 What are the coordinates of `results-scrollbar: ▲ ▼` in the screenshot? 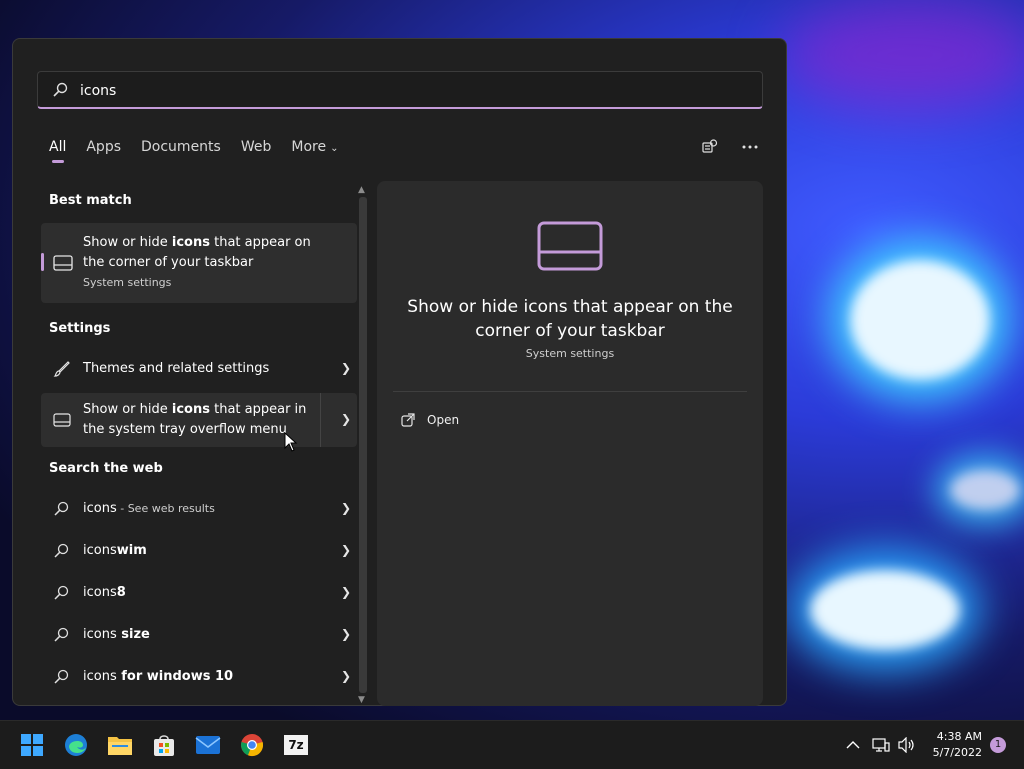 It's located at (363, 445).